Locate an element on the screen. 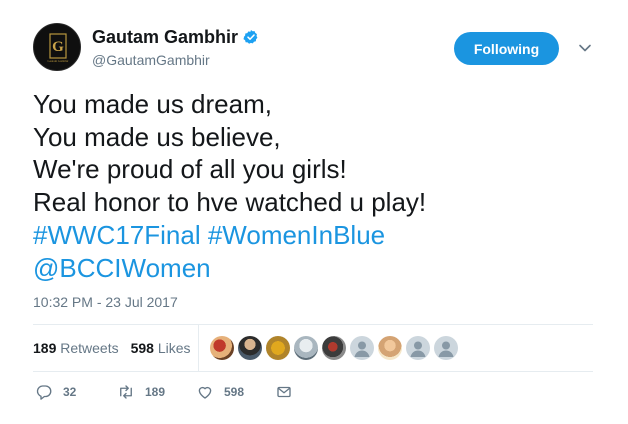 The width and height of the screenshot is (628, 424). gg-logo-icon: G is located at coordinates (58, 46).